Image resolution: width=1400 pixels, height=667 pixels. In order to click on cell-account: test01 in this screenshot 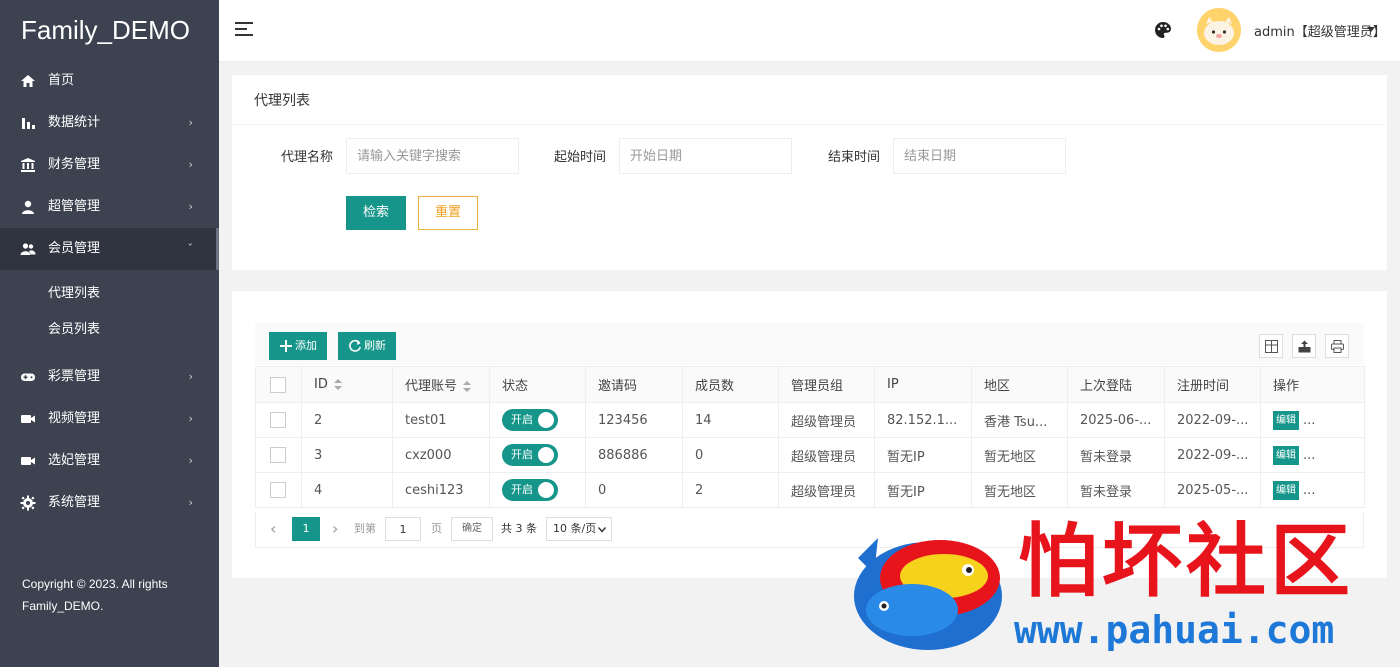, I will do `click(441, 420)`.